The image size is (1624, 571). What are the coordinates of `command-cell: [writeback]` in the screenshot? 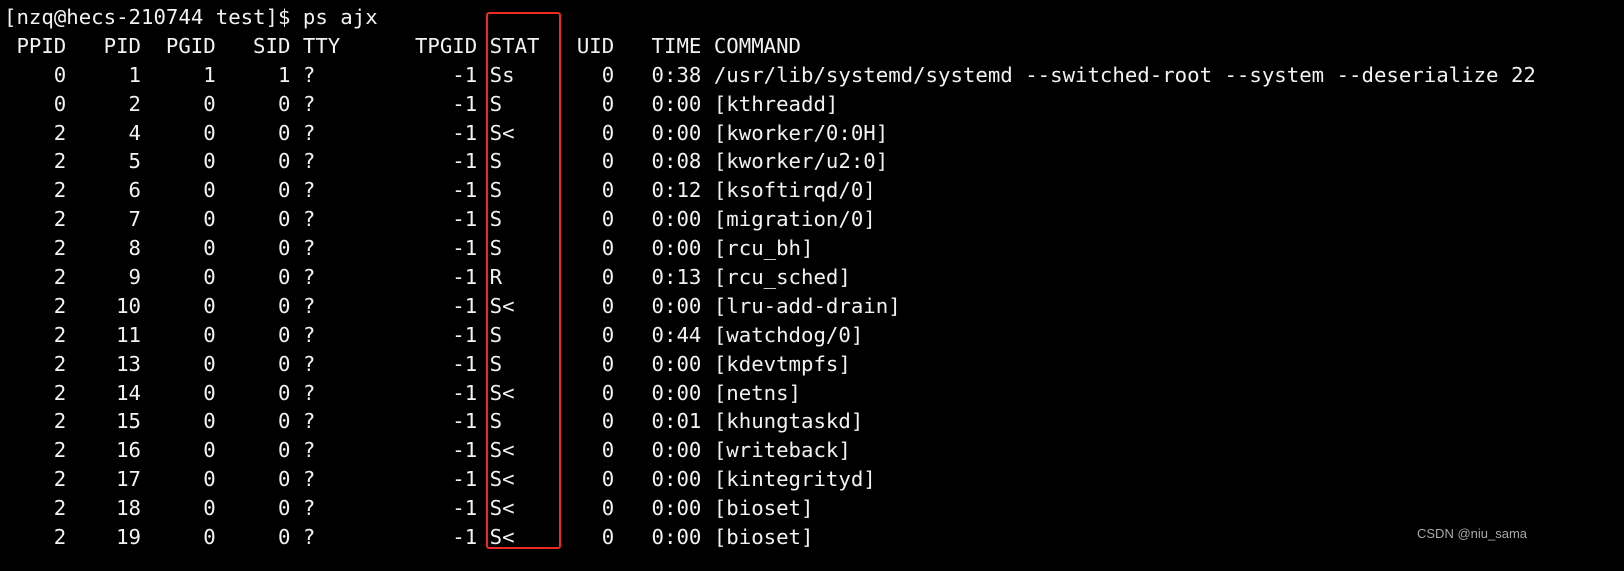 It's located at (782, 450).